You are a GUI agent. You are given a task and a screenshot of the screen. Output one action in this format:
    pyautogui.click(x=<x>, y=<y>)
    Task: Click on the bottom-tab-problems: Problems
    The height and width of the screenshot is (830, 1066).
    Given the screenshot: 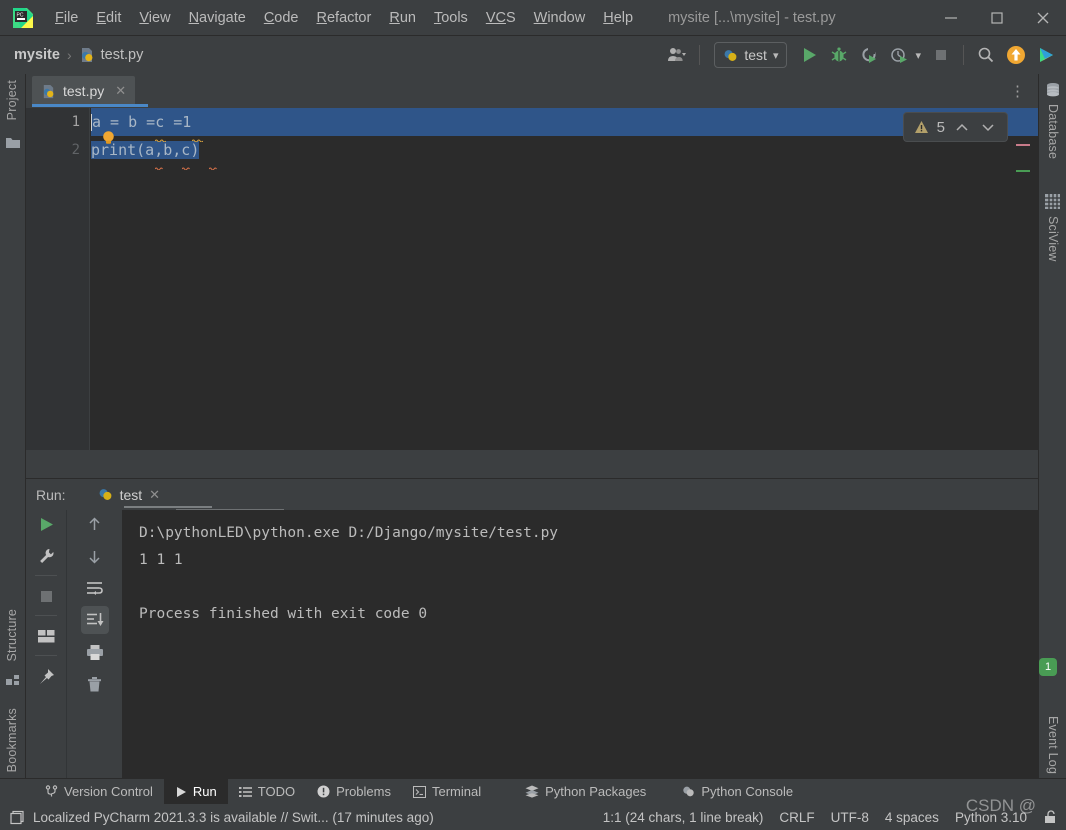 What is the action you would take?
    pyautogui.click(x=354, y=792)
    